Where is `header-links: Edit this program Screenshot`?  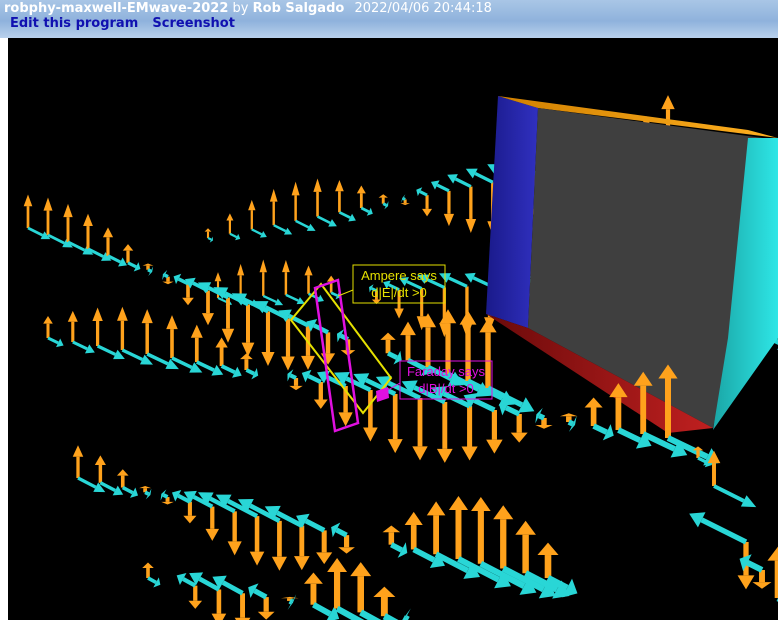 header-links: Edit this program Screenshot is located at coordinates (127, 23).